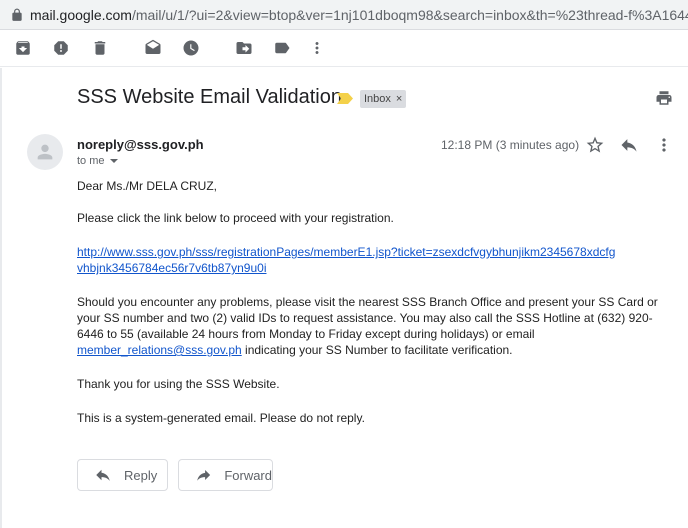 This screenshot has width=688, height=528. What do you see at coordinates (159, 350) in the screenshot?
I see `support-email-link: member_relations@sss.gov.ph` at bounding box center [159, 350].